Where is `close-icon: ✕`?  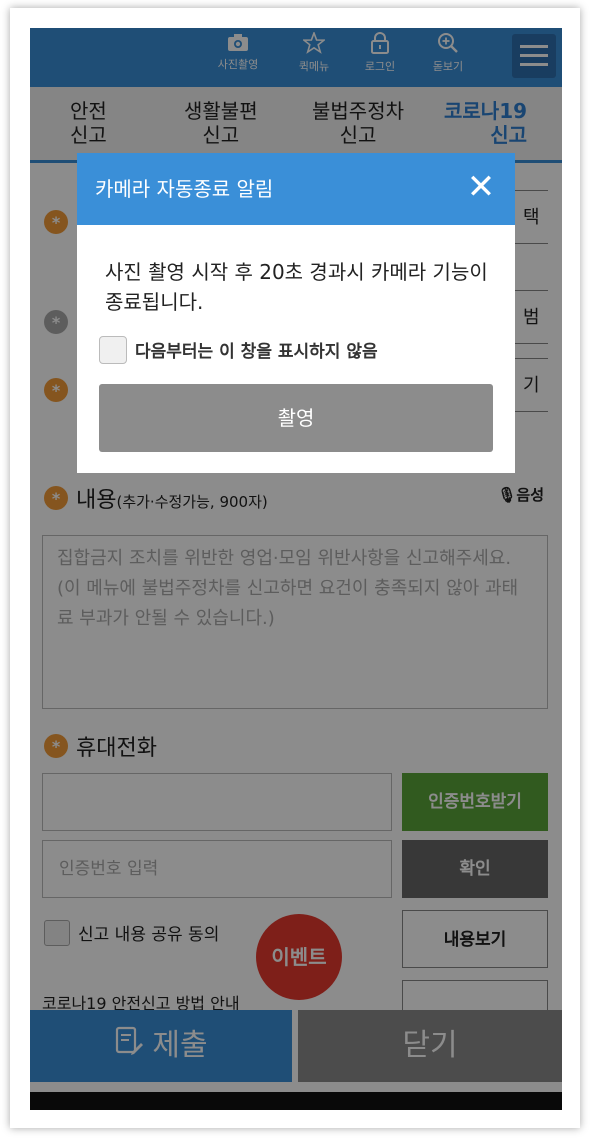 close-icon: ✕ is located at coordinates (481, 187).